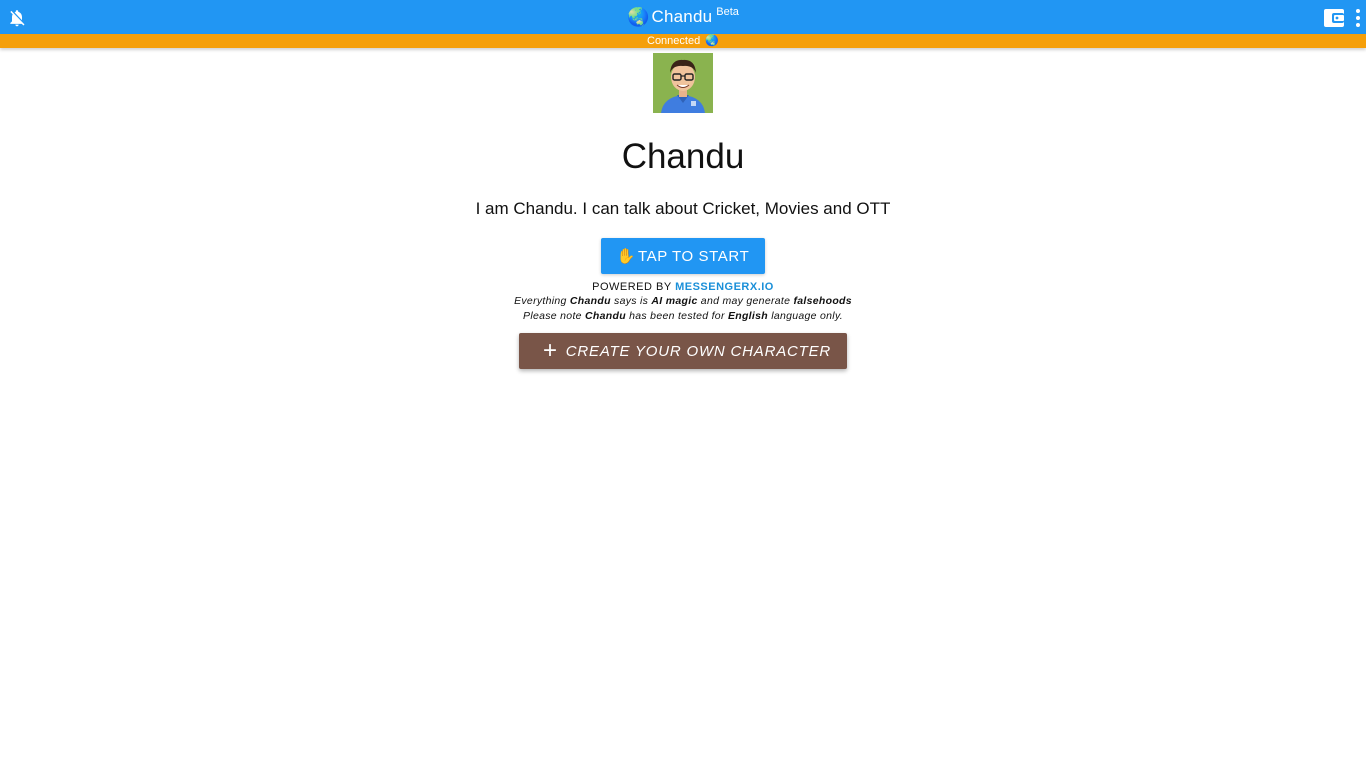  What do you see at coordinates (698, 351) in the screenshot?
I see `create-character-label: CREATE YOUR OWN CHARACTER` at bounding box center [698, 351].